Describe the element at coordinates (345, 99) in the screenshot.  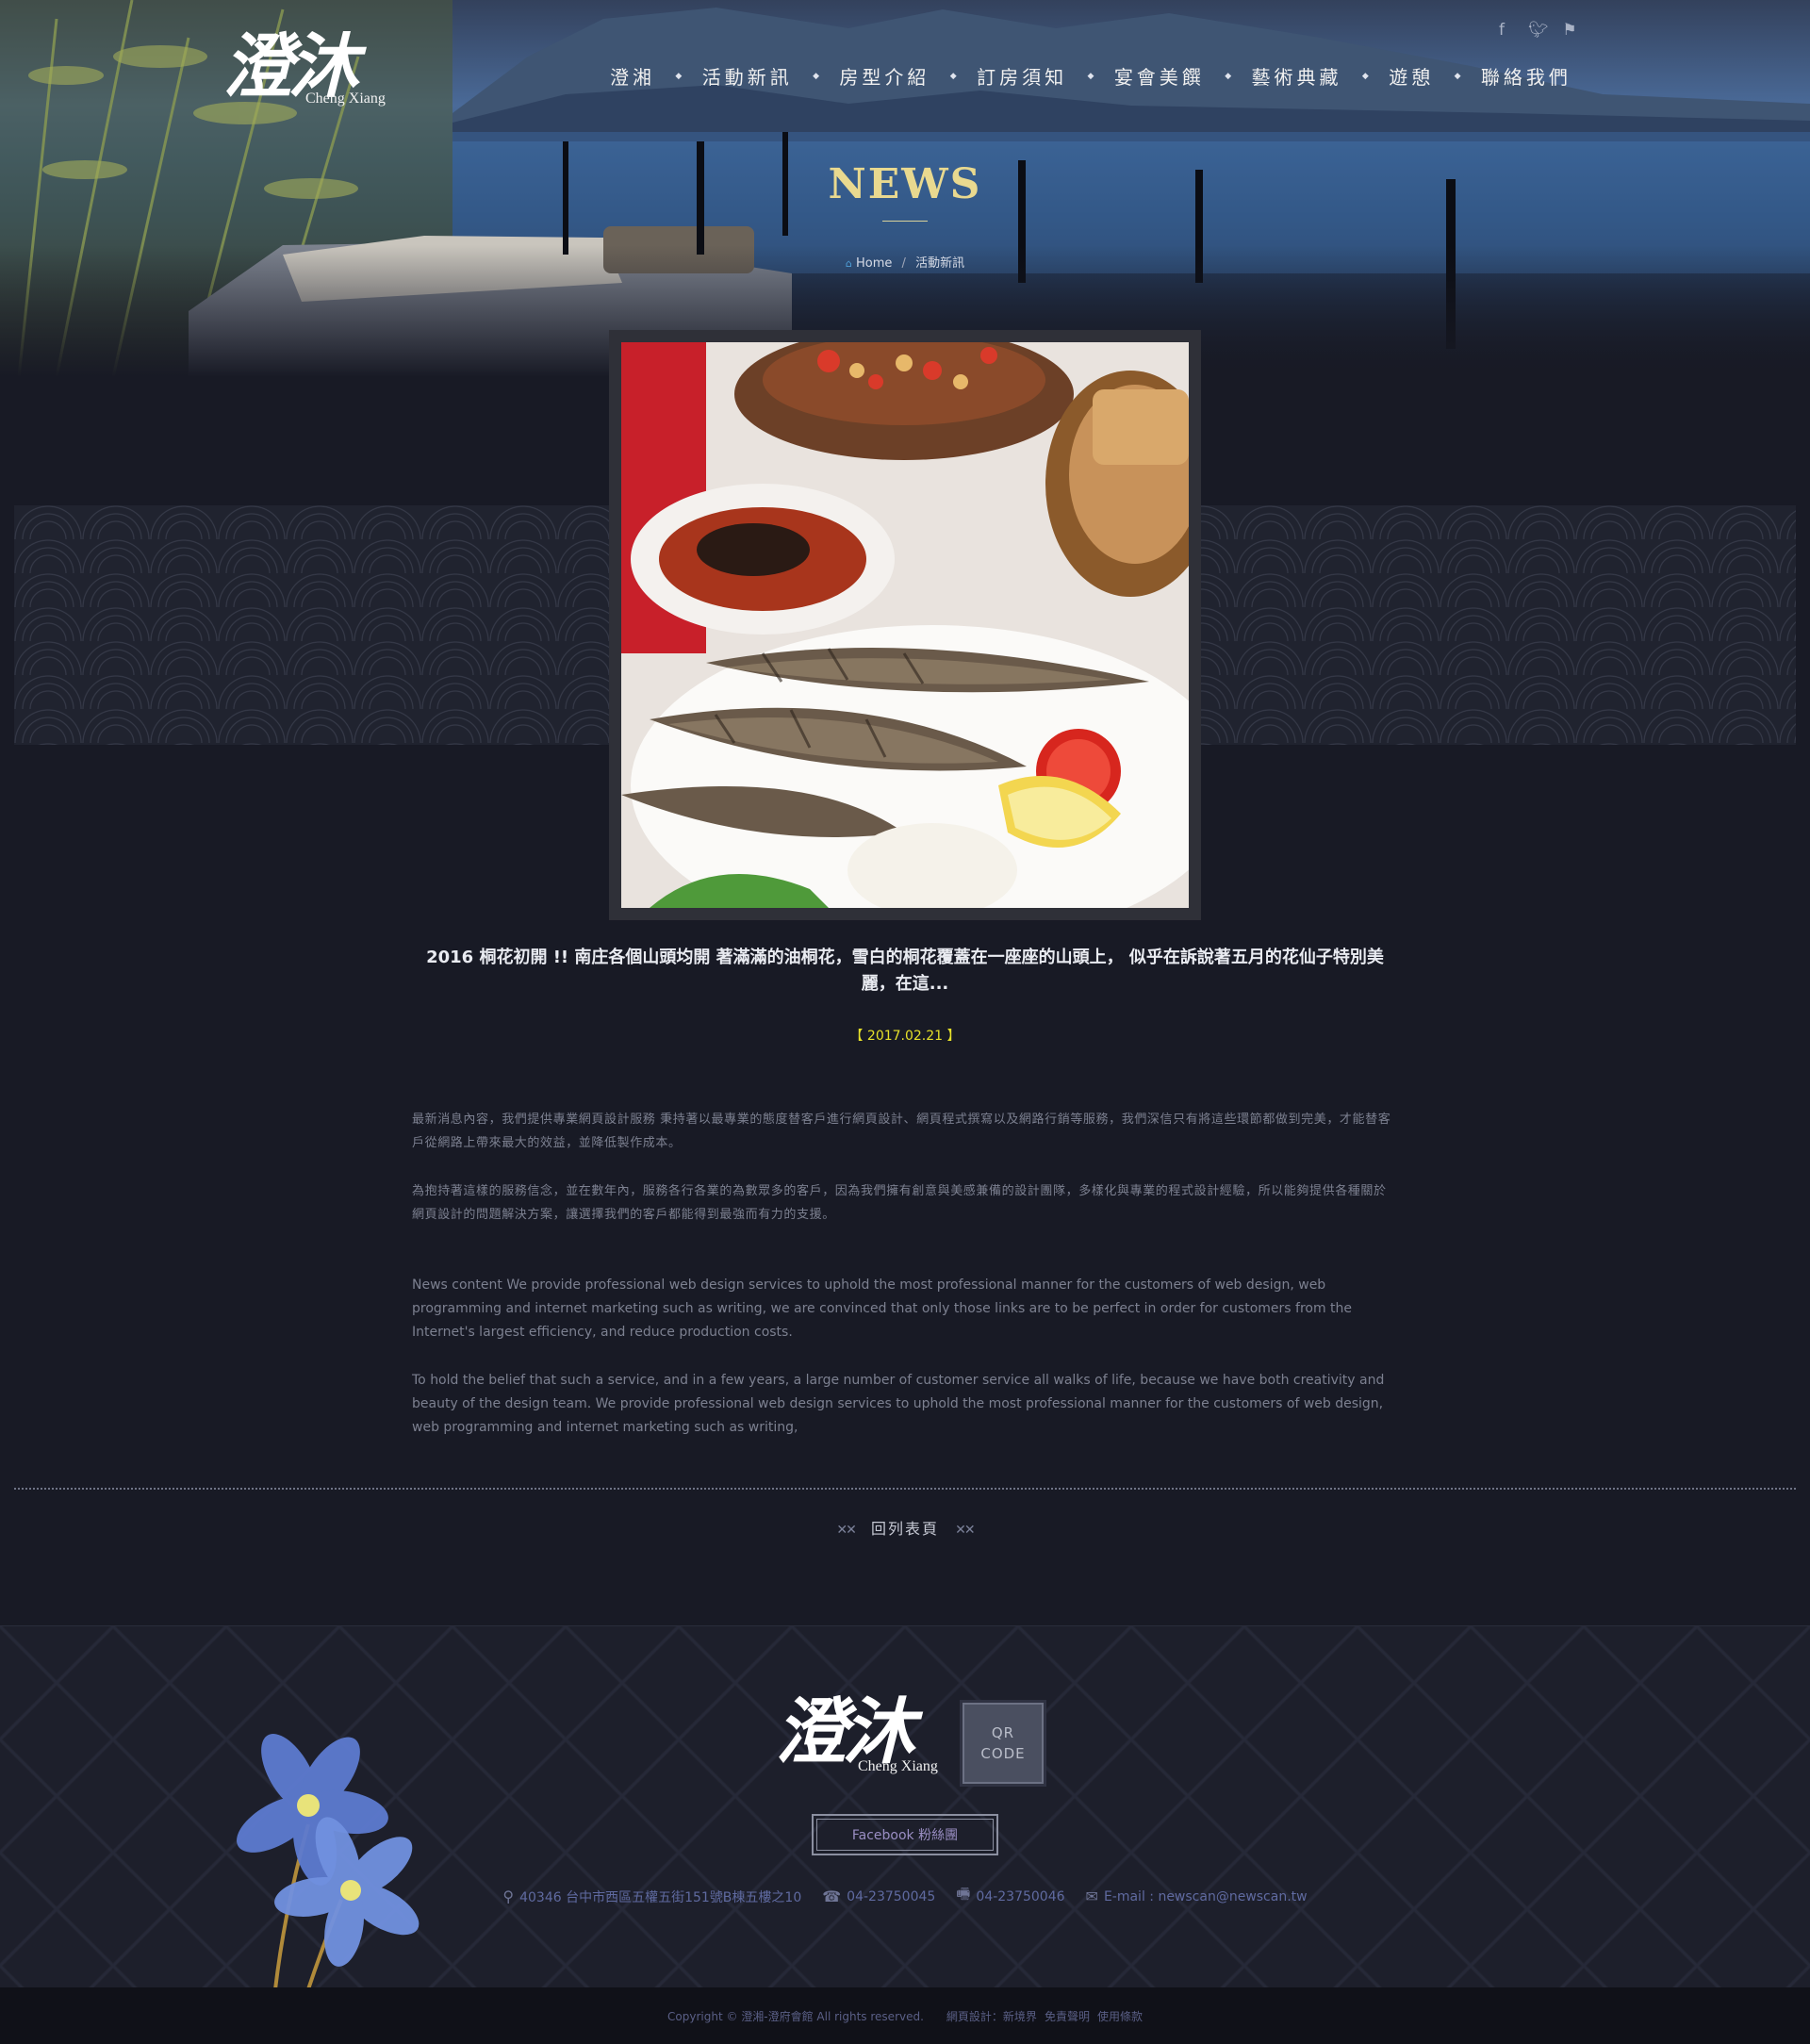
I see `logo-subtitle: Cheng Xiang` at that location.